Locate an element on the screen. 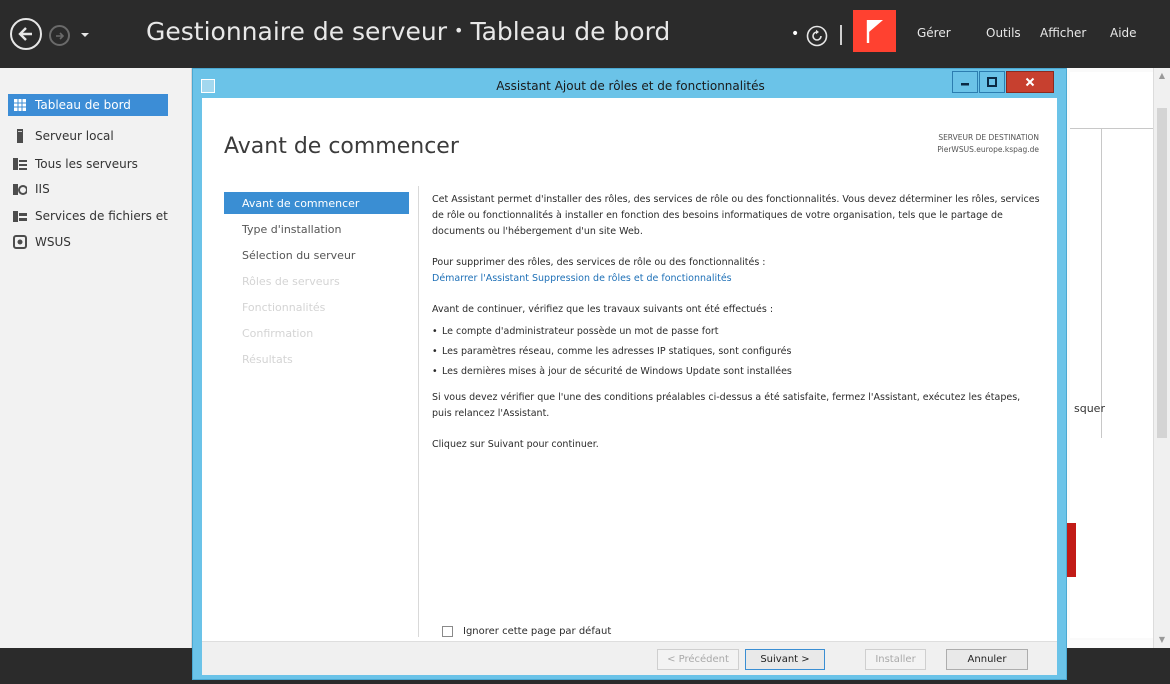 The height and width of the screenshot is (684, 1170). forward-arrow-icon is located at coordinates (59, 35).